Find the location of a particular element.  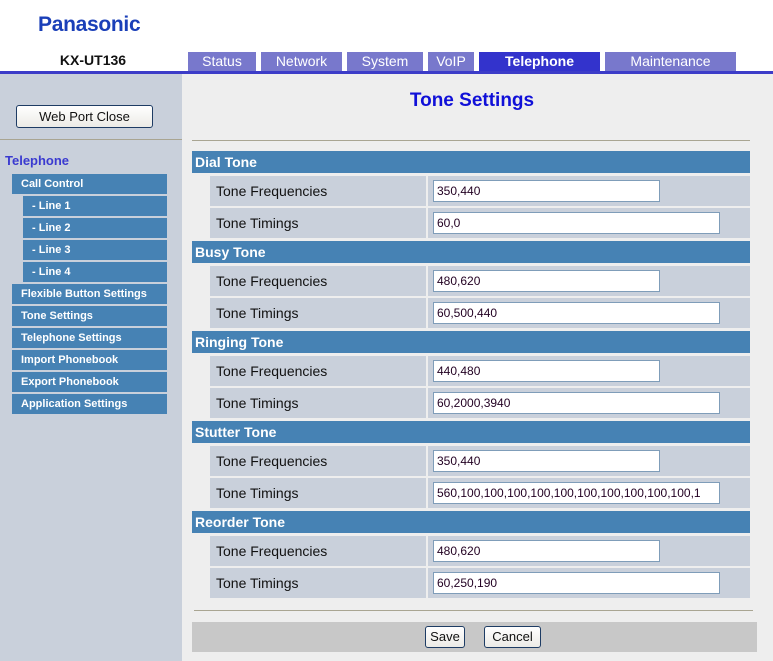

stutter-tone-timings-input is located at coordinates (576, 493).